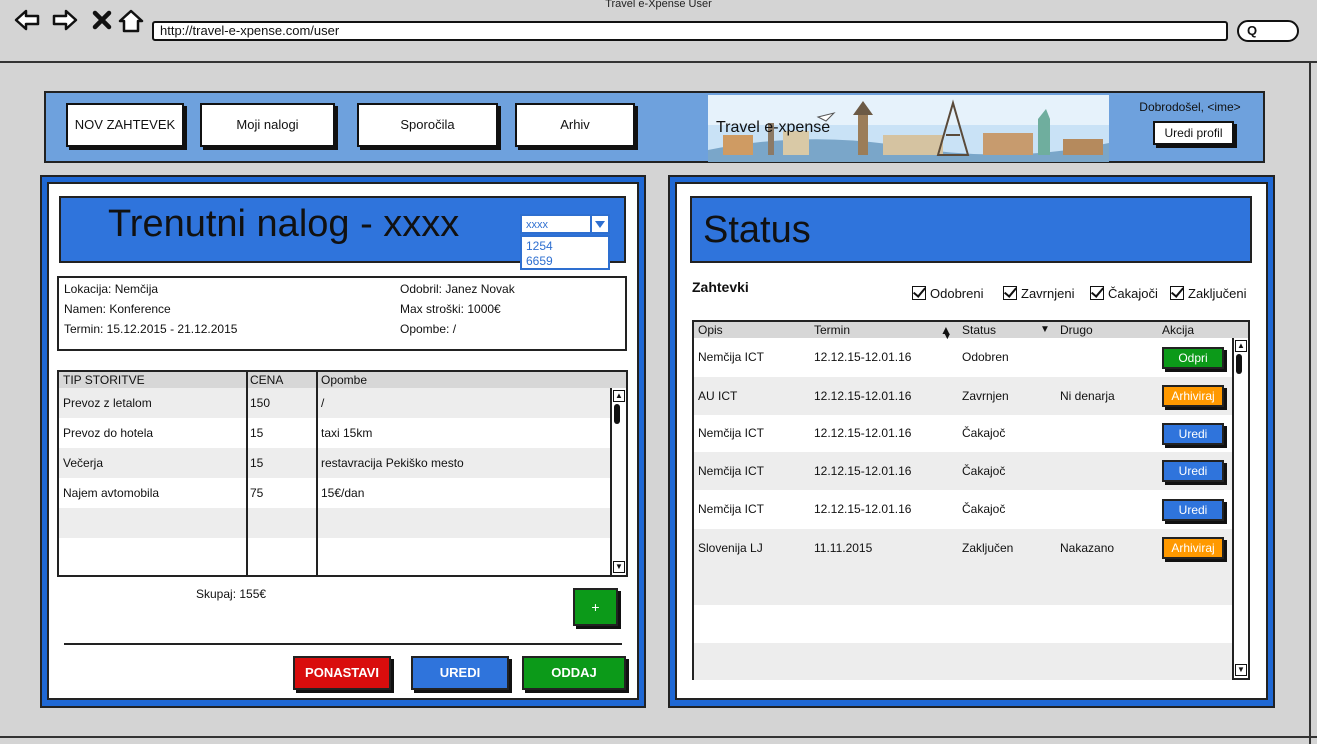 The image size is (1317, 744). Describe the element at coordinates (65, 22) in the screenshot. I see `forward-icon` at that location.